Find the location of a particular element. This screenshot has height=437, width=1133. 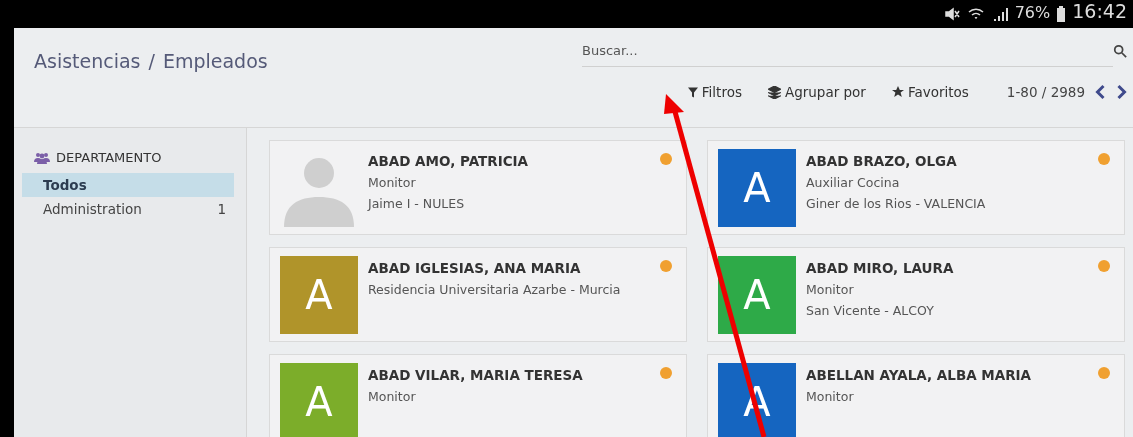

breadcrumb-current: Empleados is located at coordinates (215, 62).